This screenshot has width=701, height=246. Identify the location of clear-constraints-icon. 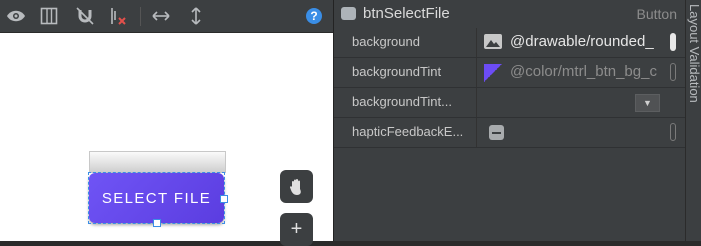
(118, 16).